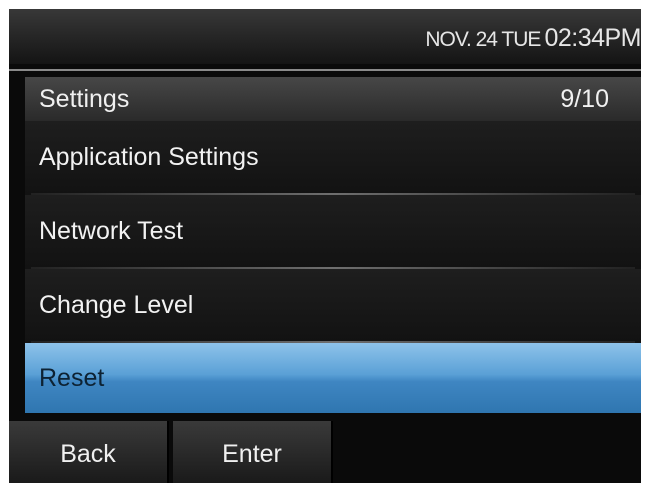  I want to click on date-time: NOV. 24 TUE 02:34PM, so click(533, 36).